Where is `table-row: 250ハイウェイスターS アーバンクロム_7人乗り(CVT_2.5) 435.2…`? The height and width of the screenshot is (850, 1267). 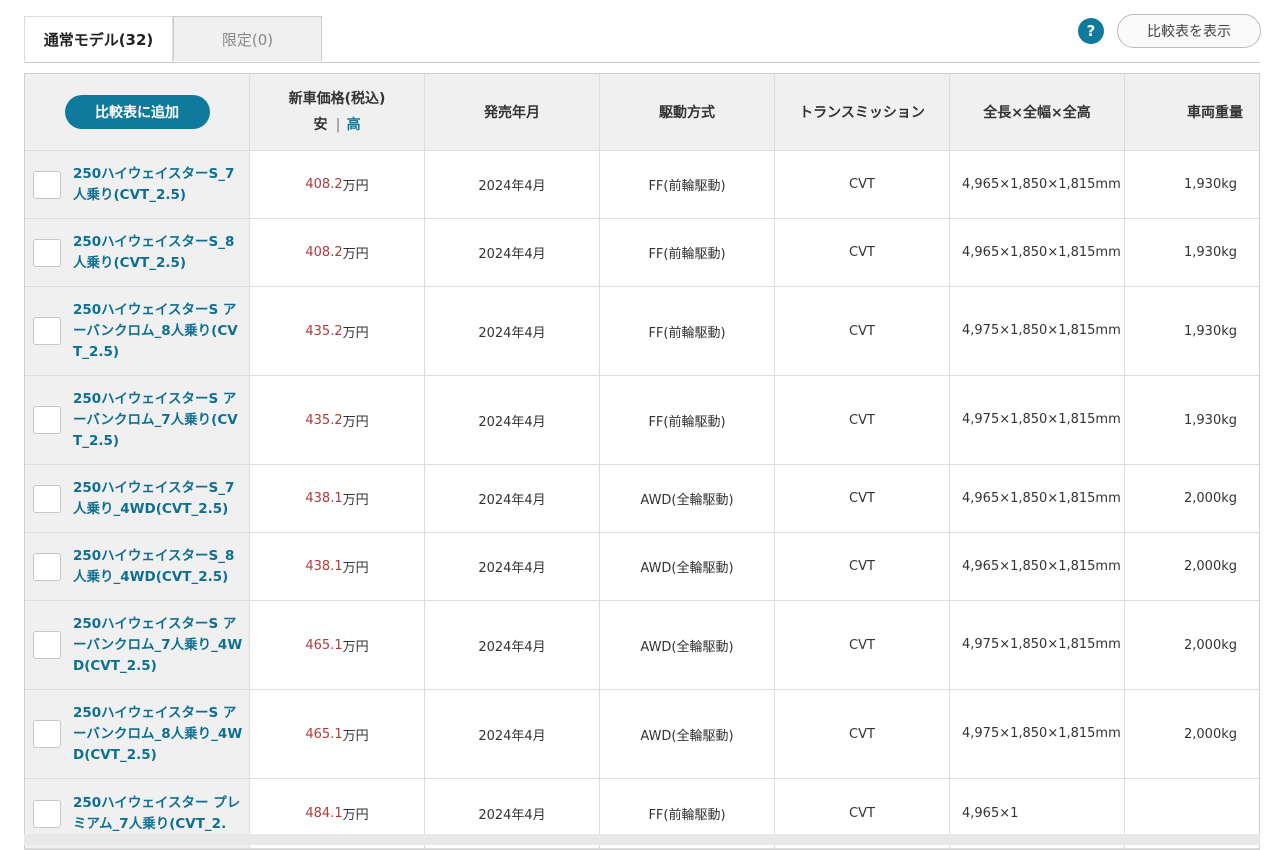 table-row: 250ハイウェイスターS アーバンクロム_7人乗り(CVT_2.5) 435.2… is located at coordinates (642, 420).